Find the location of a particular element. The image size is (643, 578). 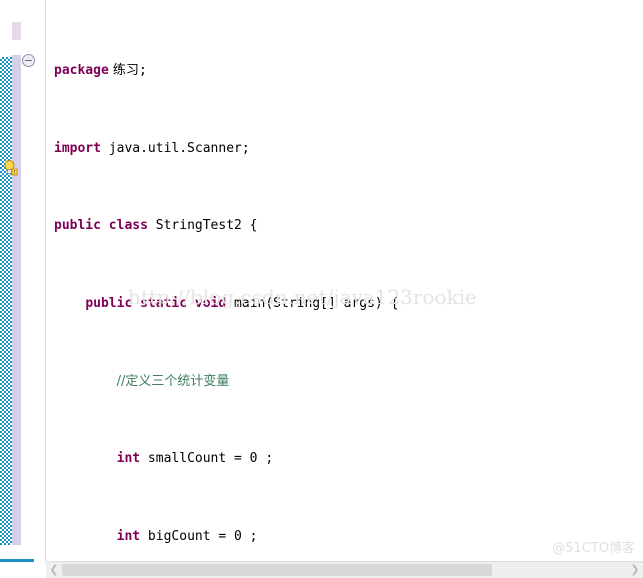

code-line: int bigCount = 0 ; is located at coordinates (344, 536).